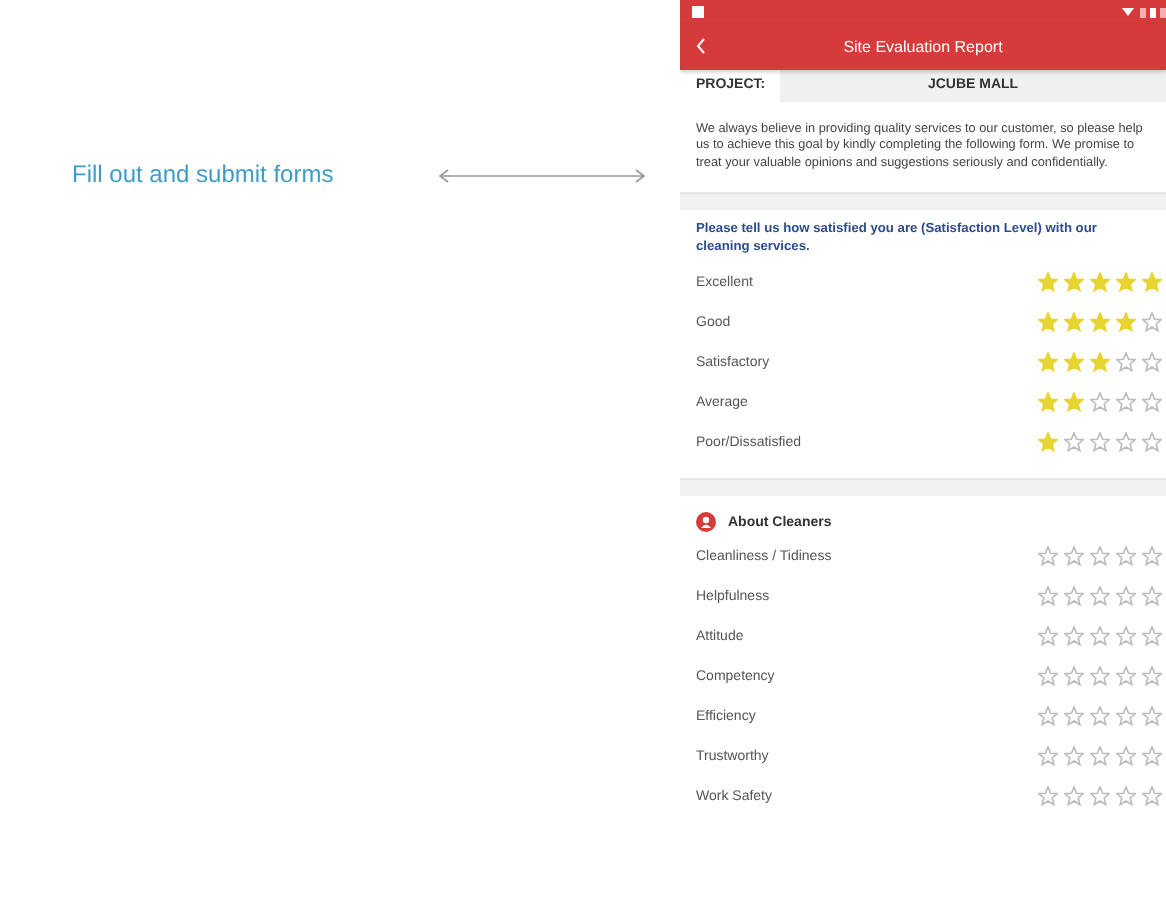 The height and width of the screenshot is (900, 1166). I want to click on back-icon, so click(701, 46).